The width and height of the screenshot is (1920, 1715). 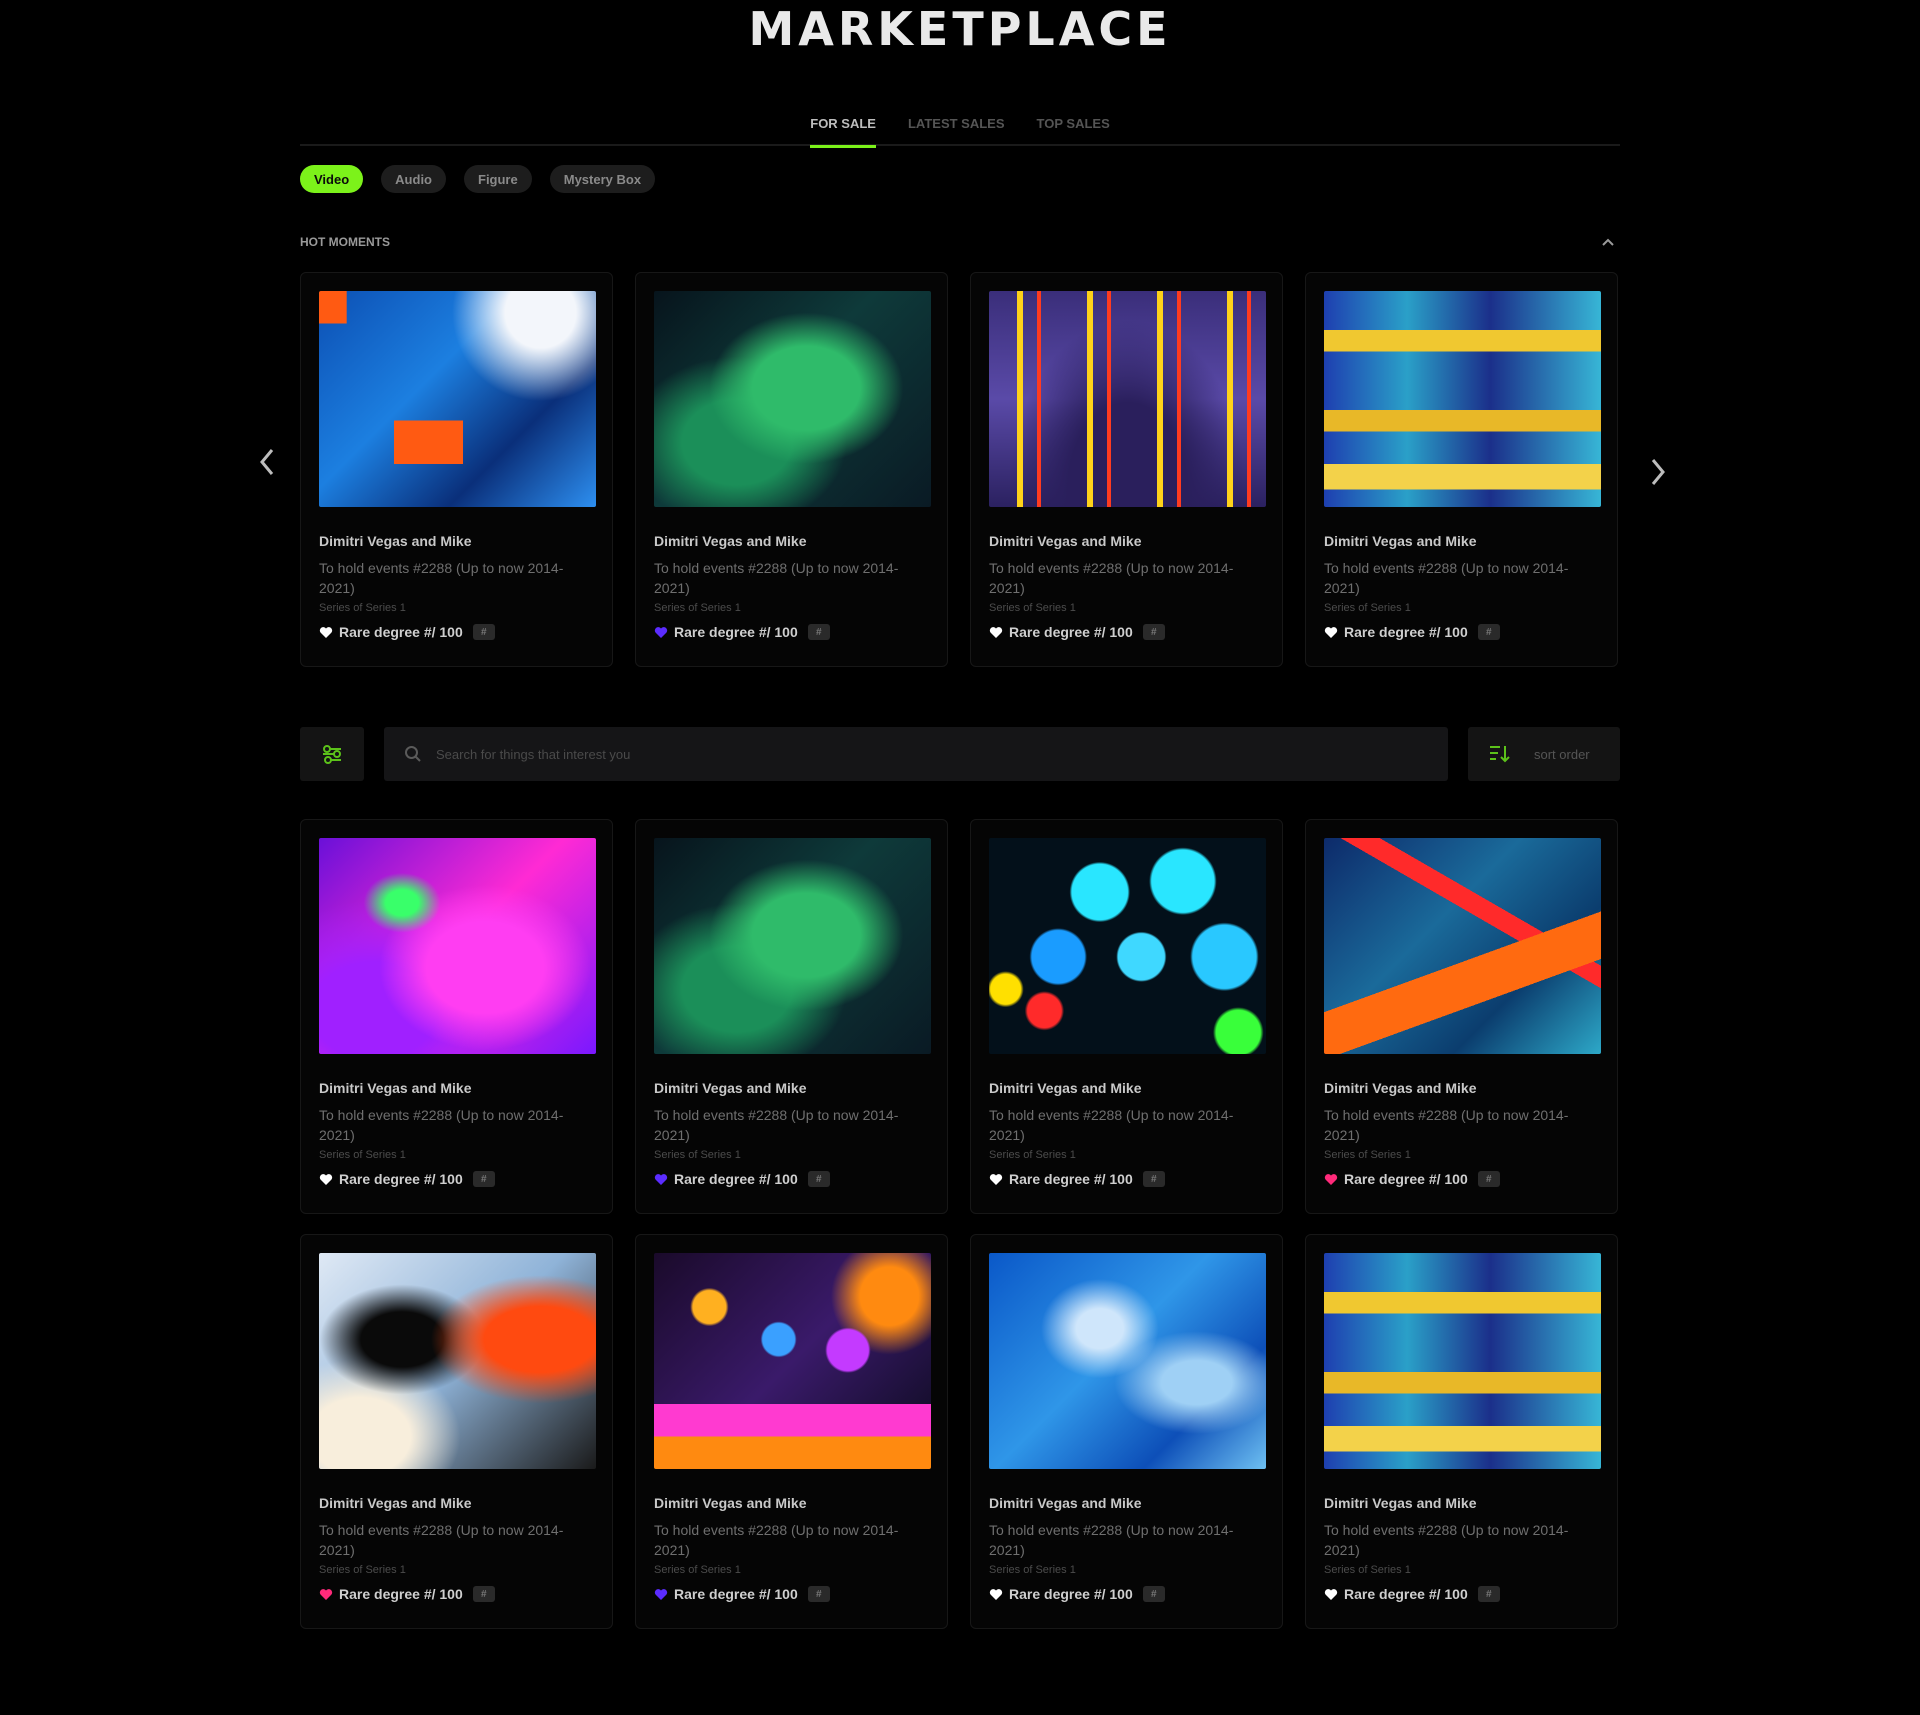 I want to click on chevron-left-icon, so click(x=267, y=462).